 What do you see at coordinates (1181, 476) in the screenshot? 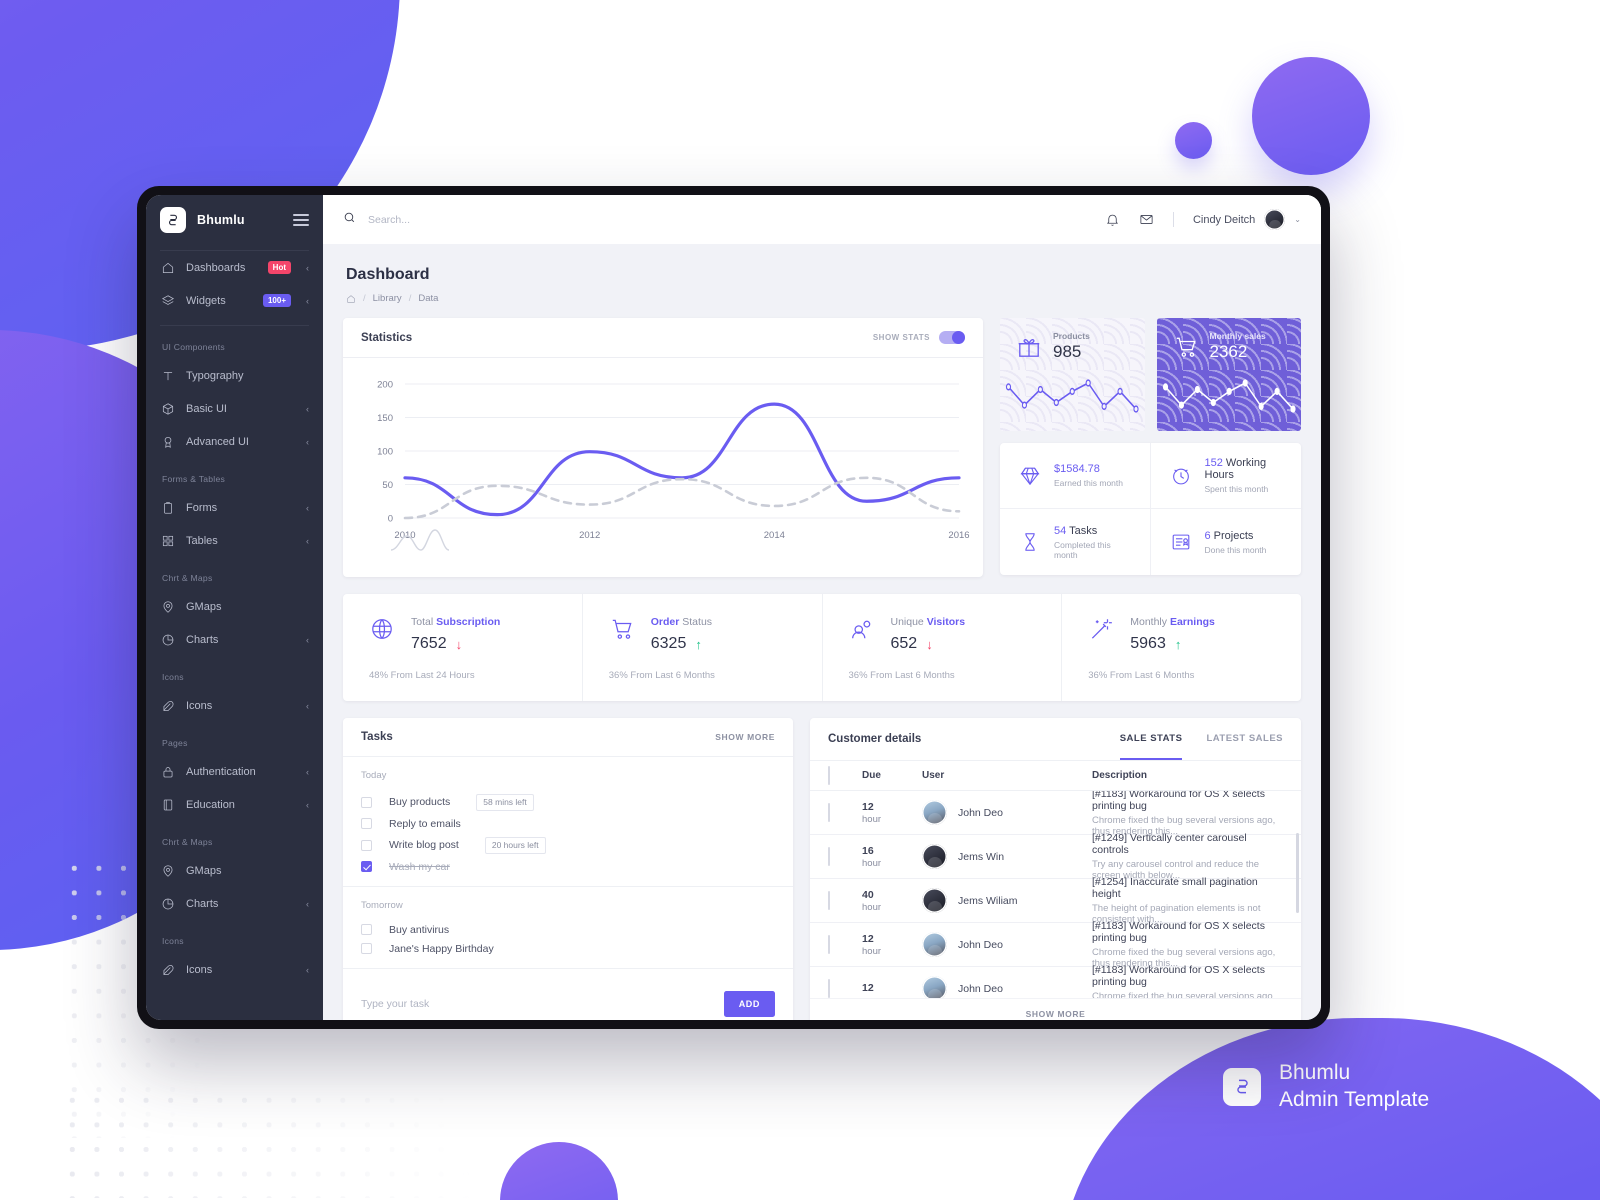
I see `clock-icon` at bounding box center [1181, 476].